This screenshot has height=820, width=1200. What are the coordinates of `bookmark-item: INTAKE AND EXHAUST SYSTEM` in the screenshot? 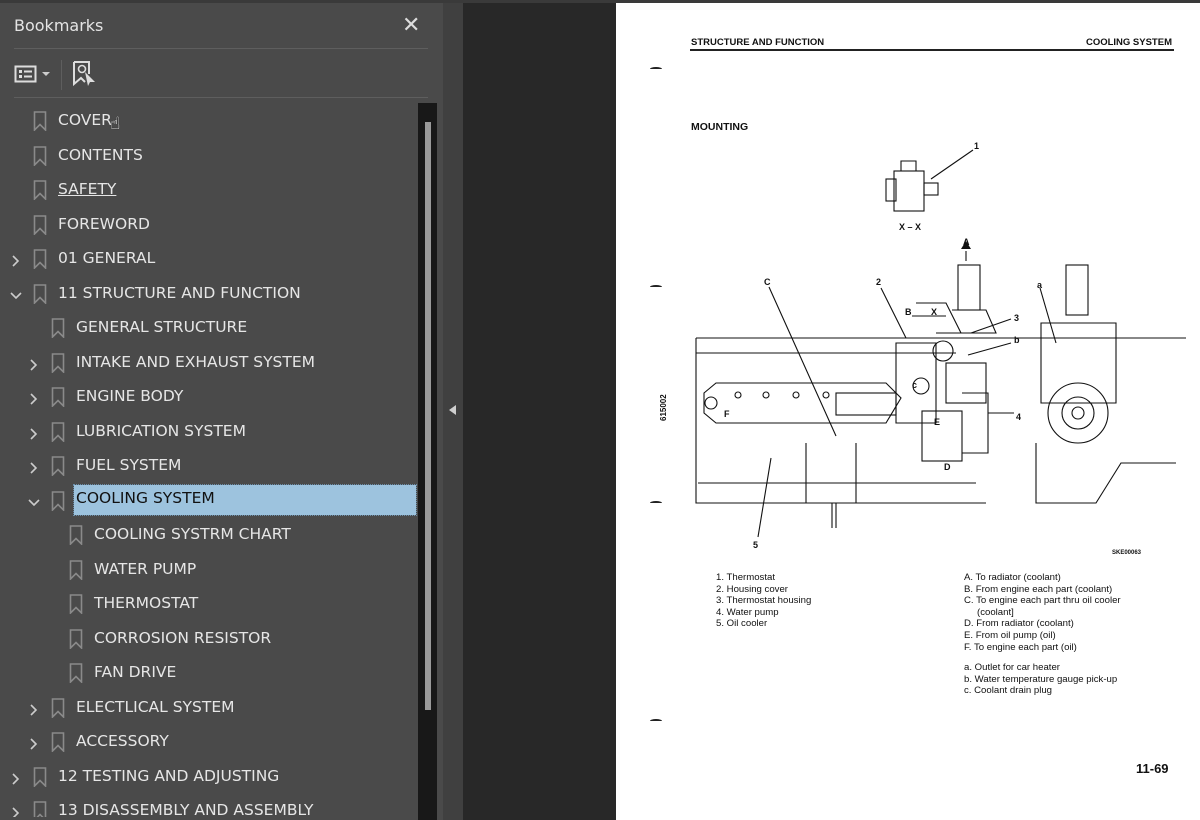 It's located at (209, 362).